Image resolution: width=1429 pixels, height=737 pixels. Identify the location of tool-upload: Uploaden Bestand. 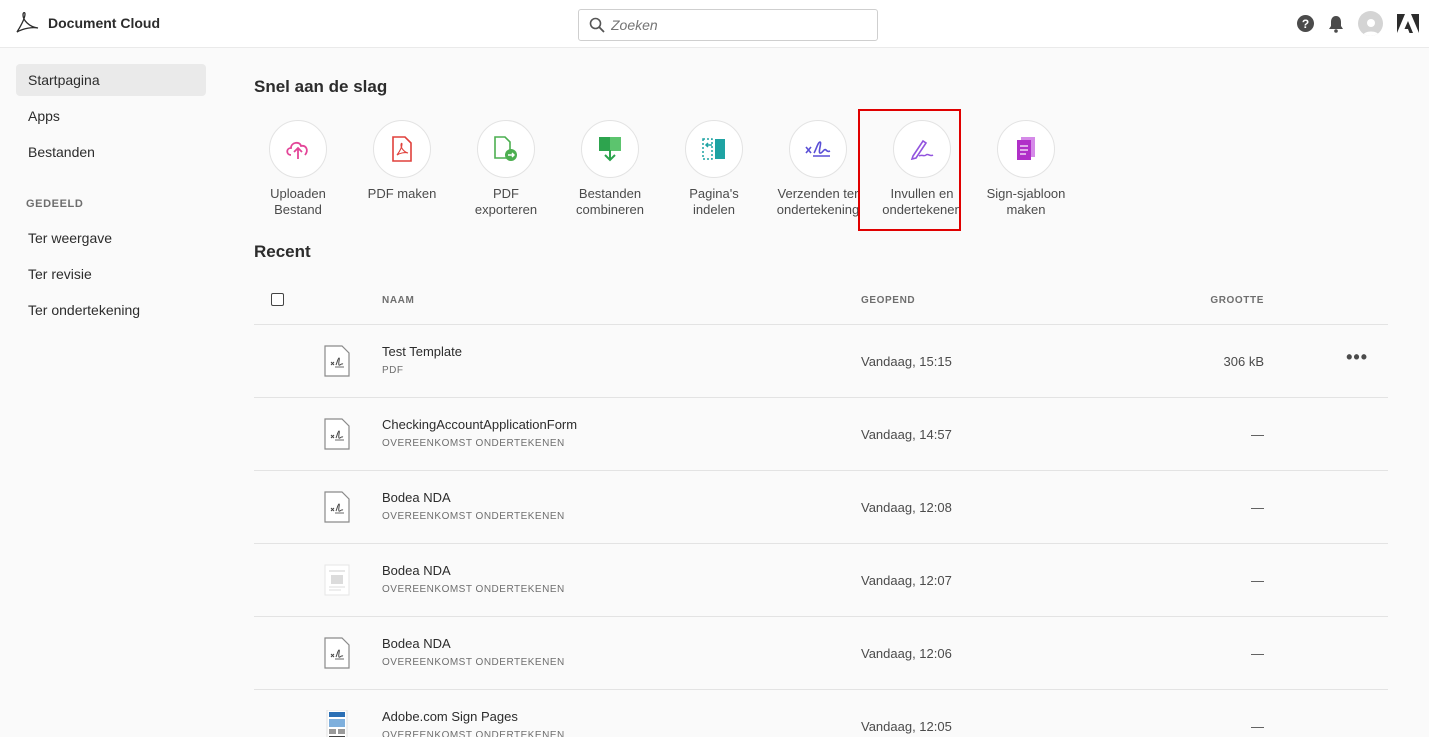
(298, 169).